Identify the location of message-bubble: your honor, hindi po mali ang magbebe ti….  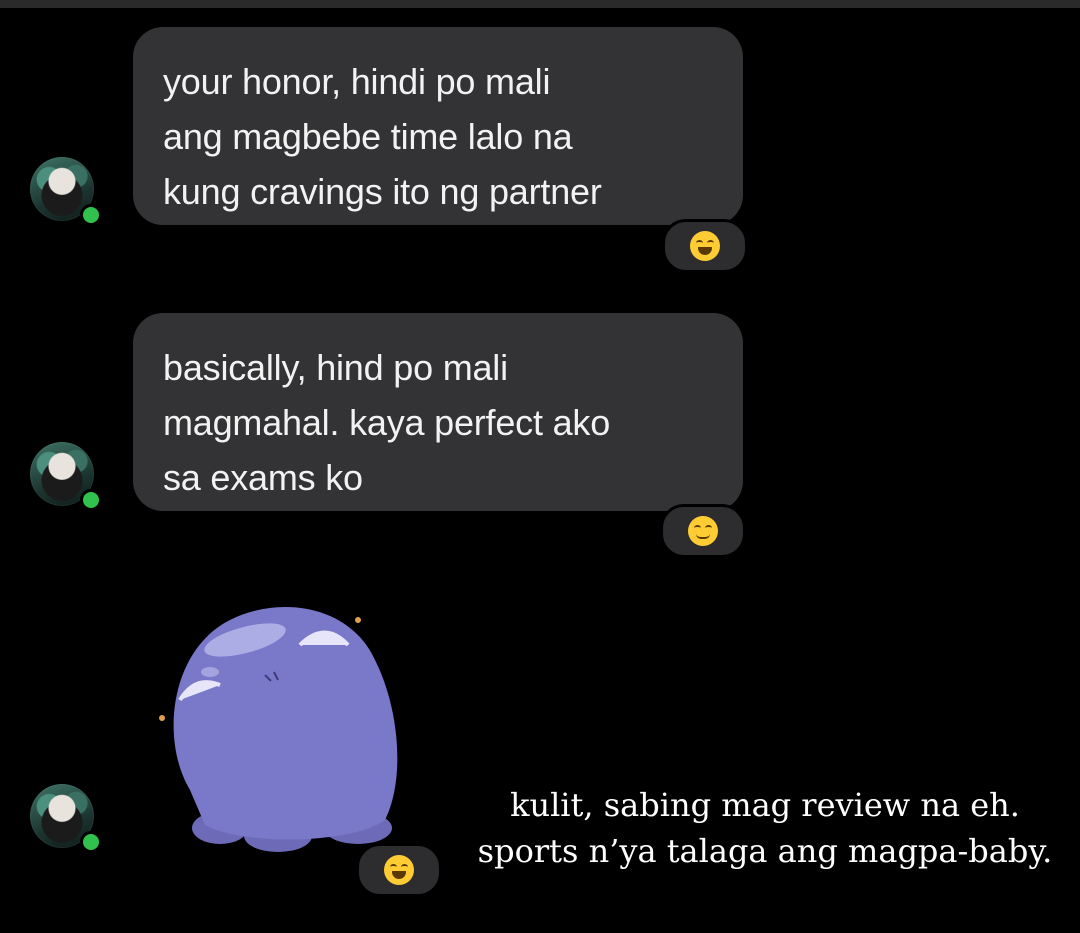
(438, 126).